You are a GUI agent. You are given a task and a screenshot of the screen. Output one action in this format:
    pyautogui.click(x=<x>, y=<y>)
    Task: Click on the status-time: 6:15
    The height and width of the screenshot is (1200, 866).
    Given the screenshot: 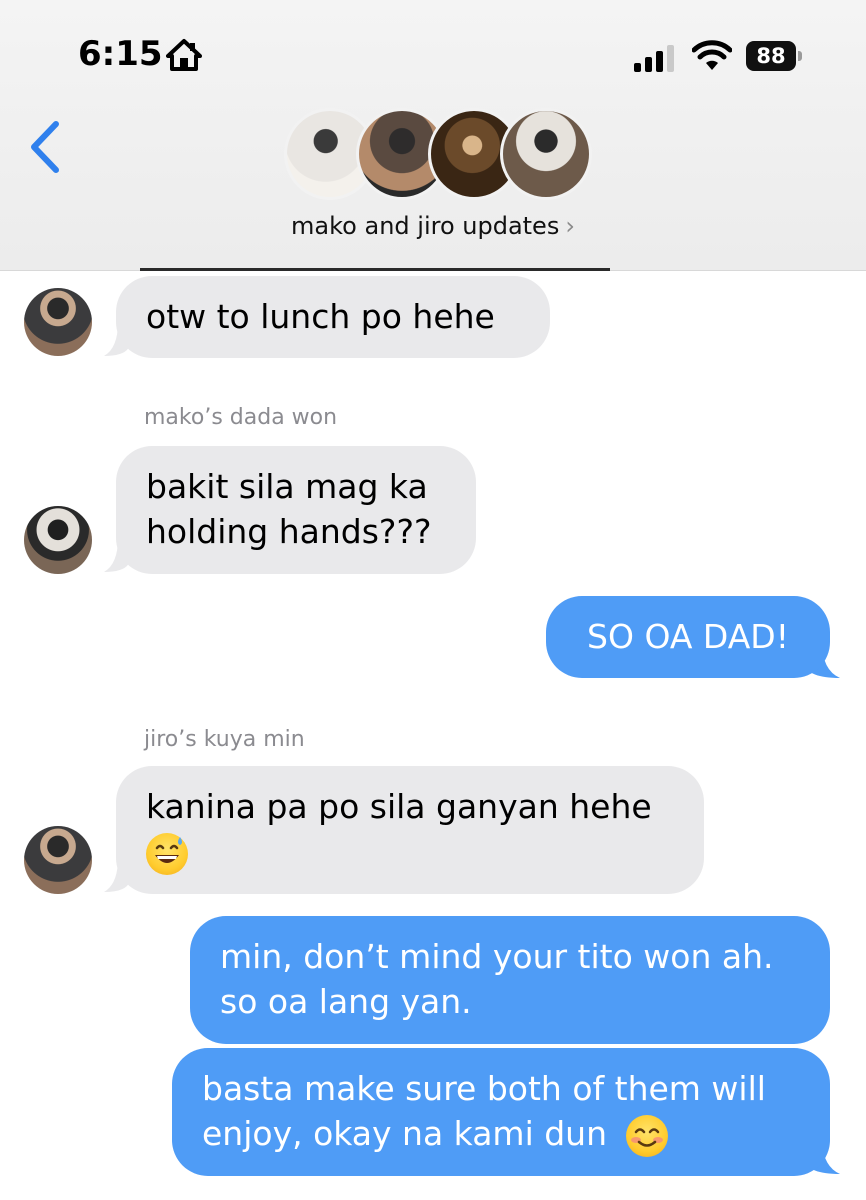 What is the action you would take?
    pyautogui.click(x=120, y=54)
    